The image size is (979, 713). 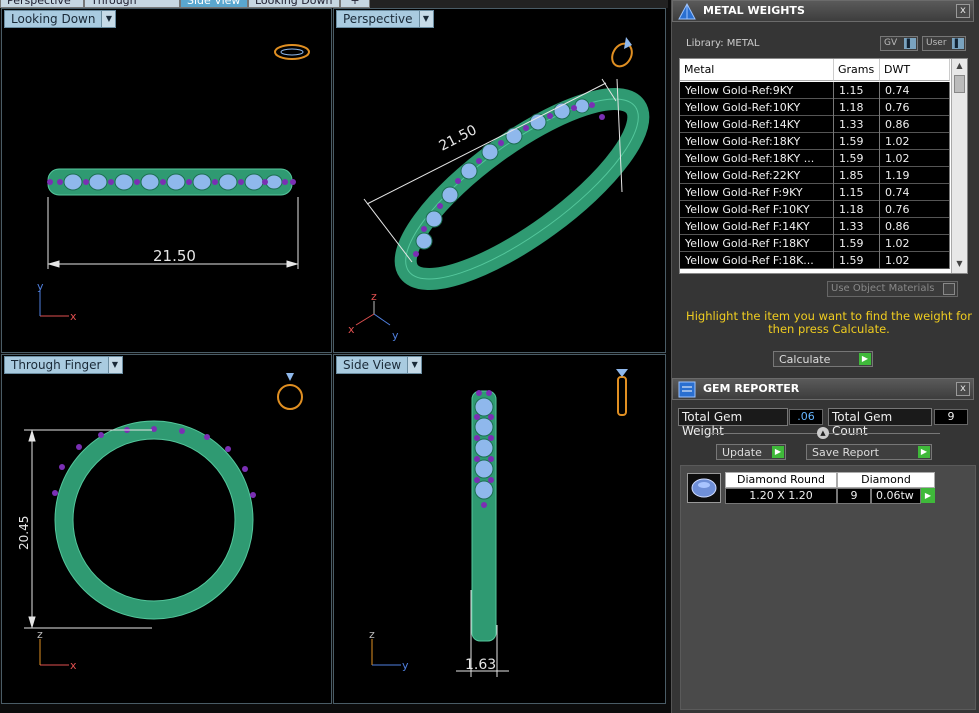 I want to click on checkbox-icon, so click(x=949, y=289).